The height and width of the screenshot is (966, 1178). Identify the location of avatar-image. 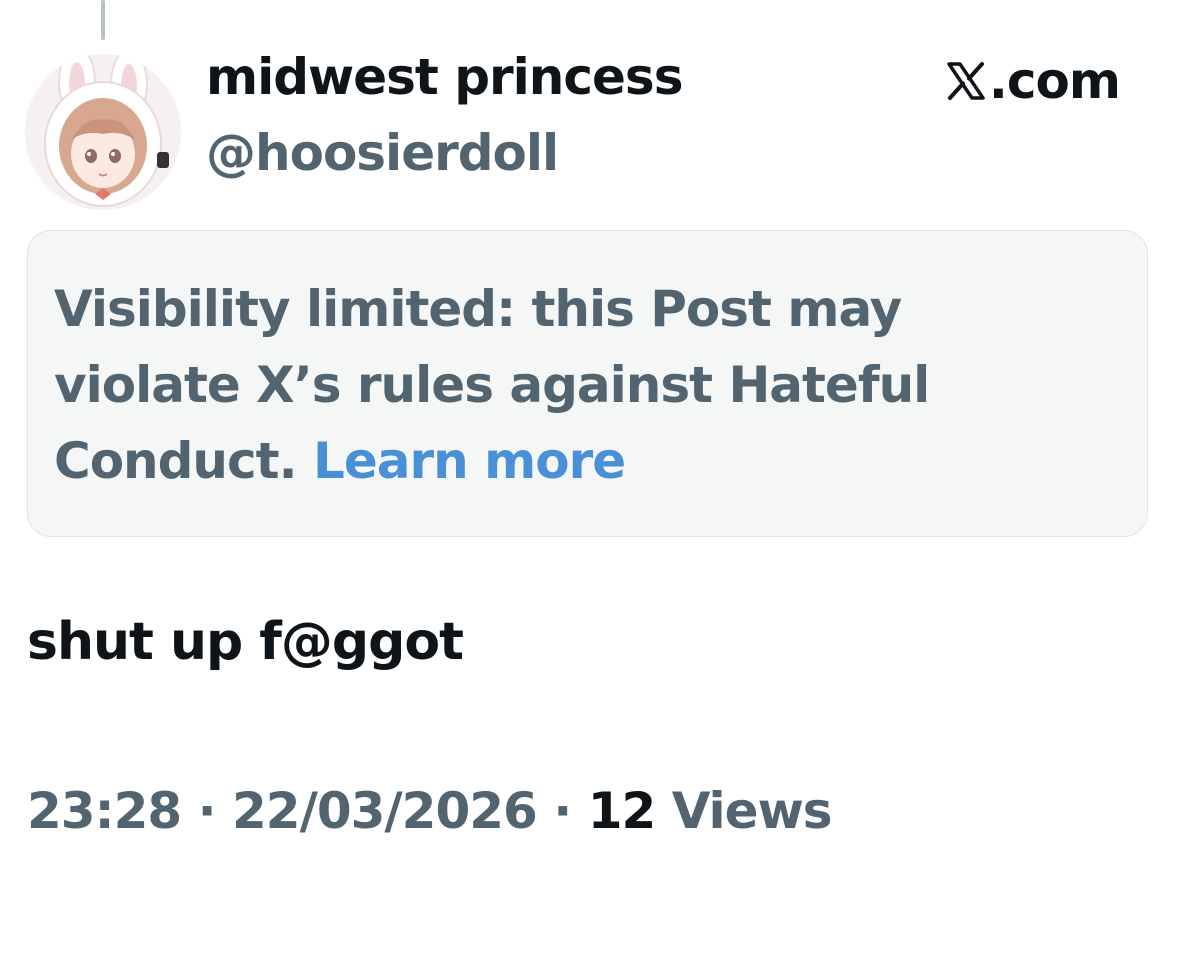
(103, 132).